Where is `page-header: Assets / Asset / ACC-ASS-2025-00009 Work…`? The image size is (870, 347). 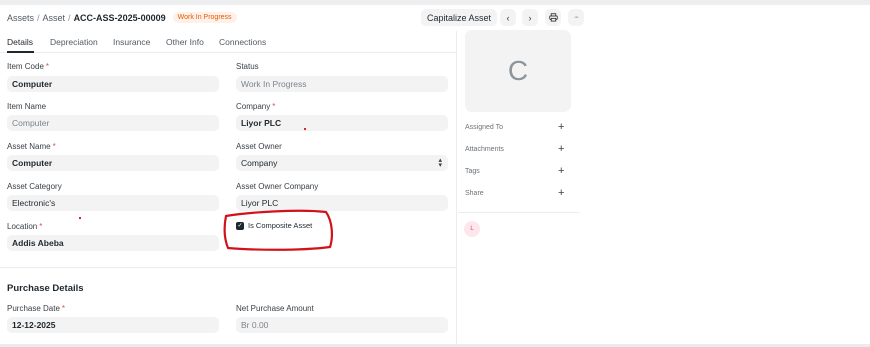
page-header: Assets / Asset / ACC-ASS-2025-00009 Work… is located at coordinates (295, 18).